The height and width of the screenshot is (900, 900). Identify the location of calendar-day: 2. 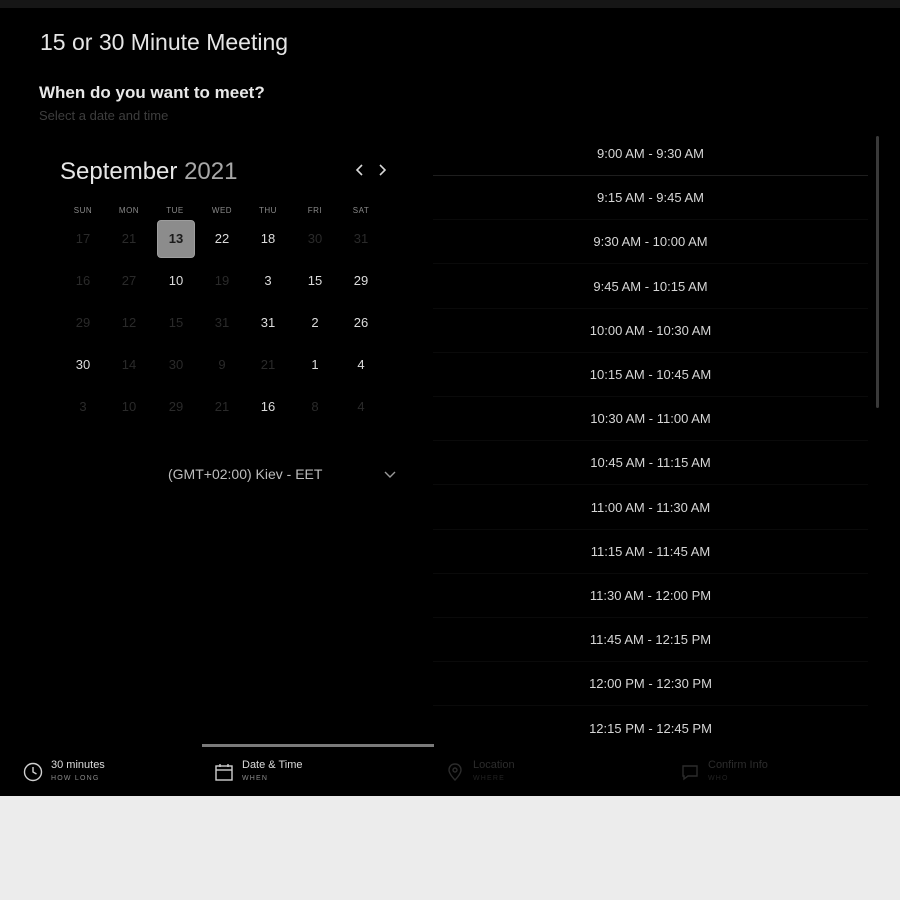
(315, 323).